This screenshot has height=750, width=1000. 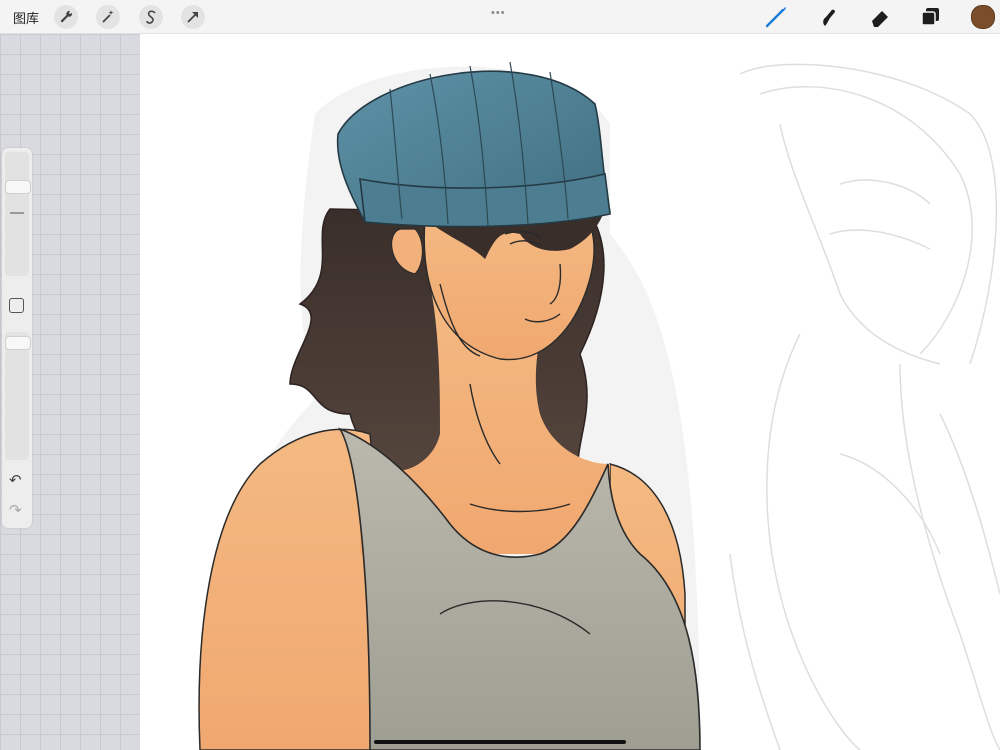 What do you see at coordinates (500, 742) in the screenshot?
I see `home-indicator` at bounding box center [500, 742].